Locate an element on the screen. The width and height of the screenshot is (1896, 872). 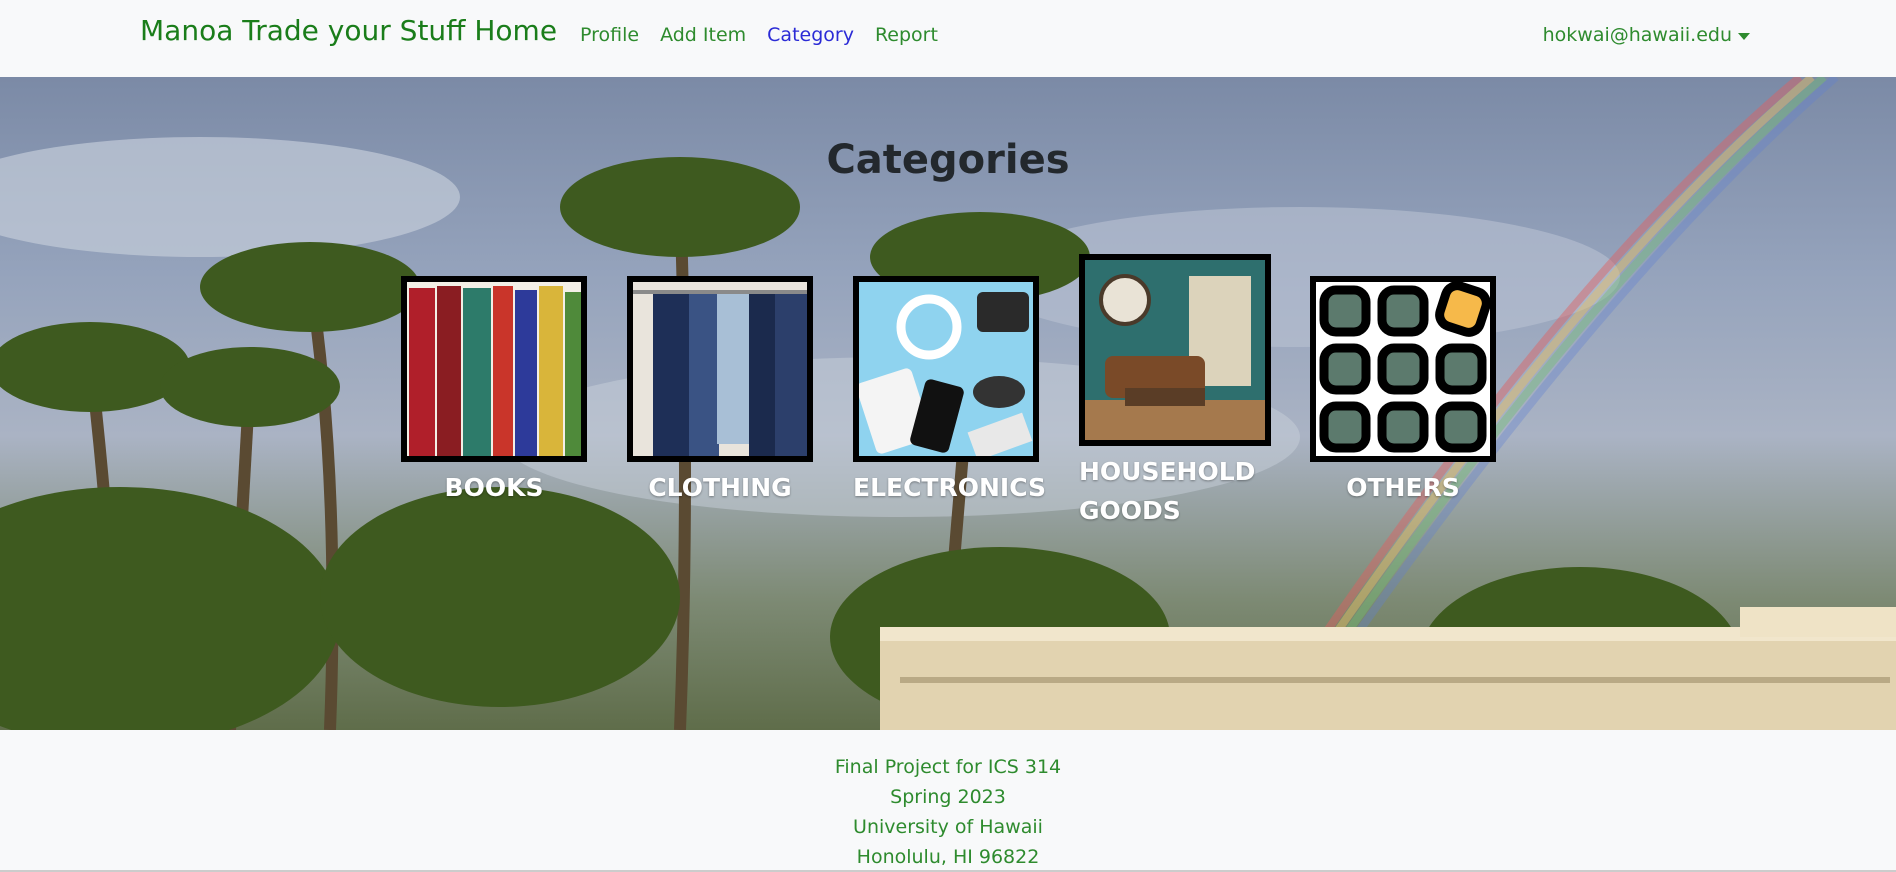
category-label-others: OTHERS is located at coordinates (1403, 487).